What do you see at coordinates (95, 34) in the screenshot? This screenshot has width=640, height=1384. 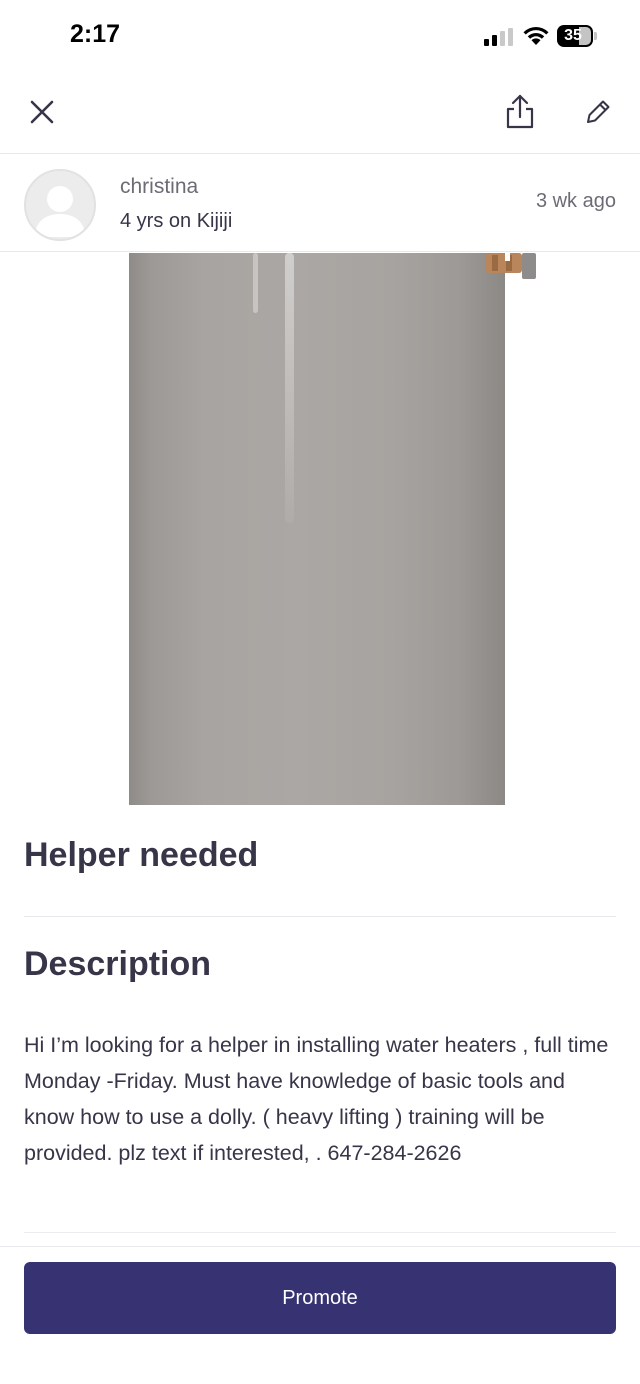 I see `status-time: 2:17` at bounding box center [95, 34].